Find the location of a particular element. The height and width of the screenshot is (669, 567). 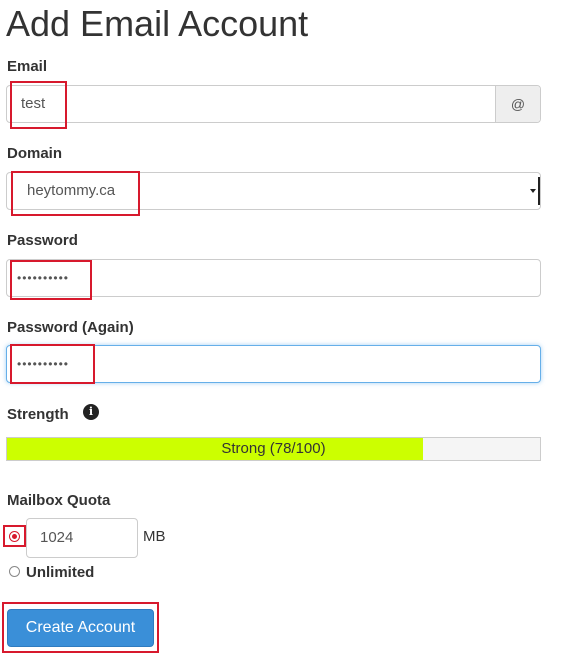

strength-label: Strength is located at coordinates (38, 414).